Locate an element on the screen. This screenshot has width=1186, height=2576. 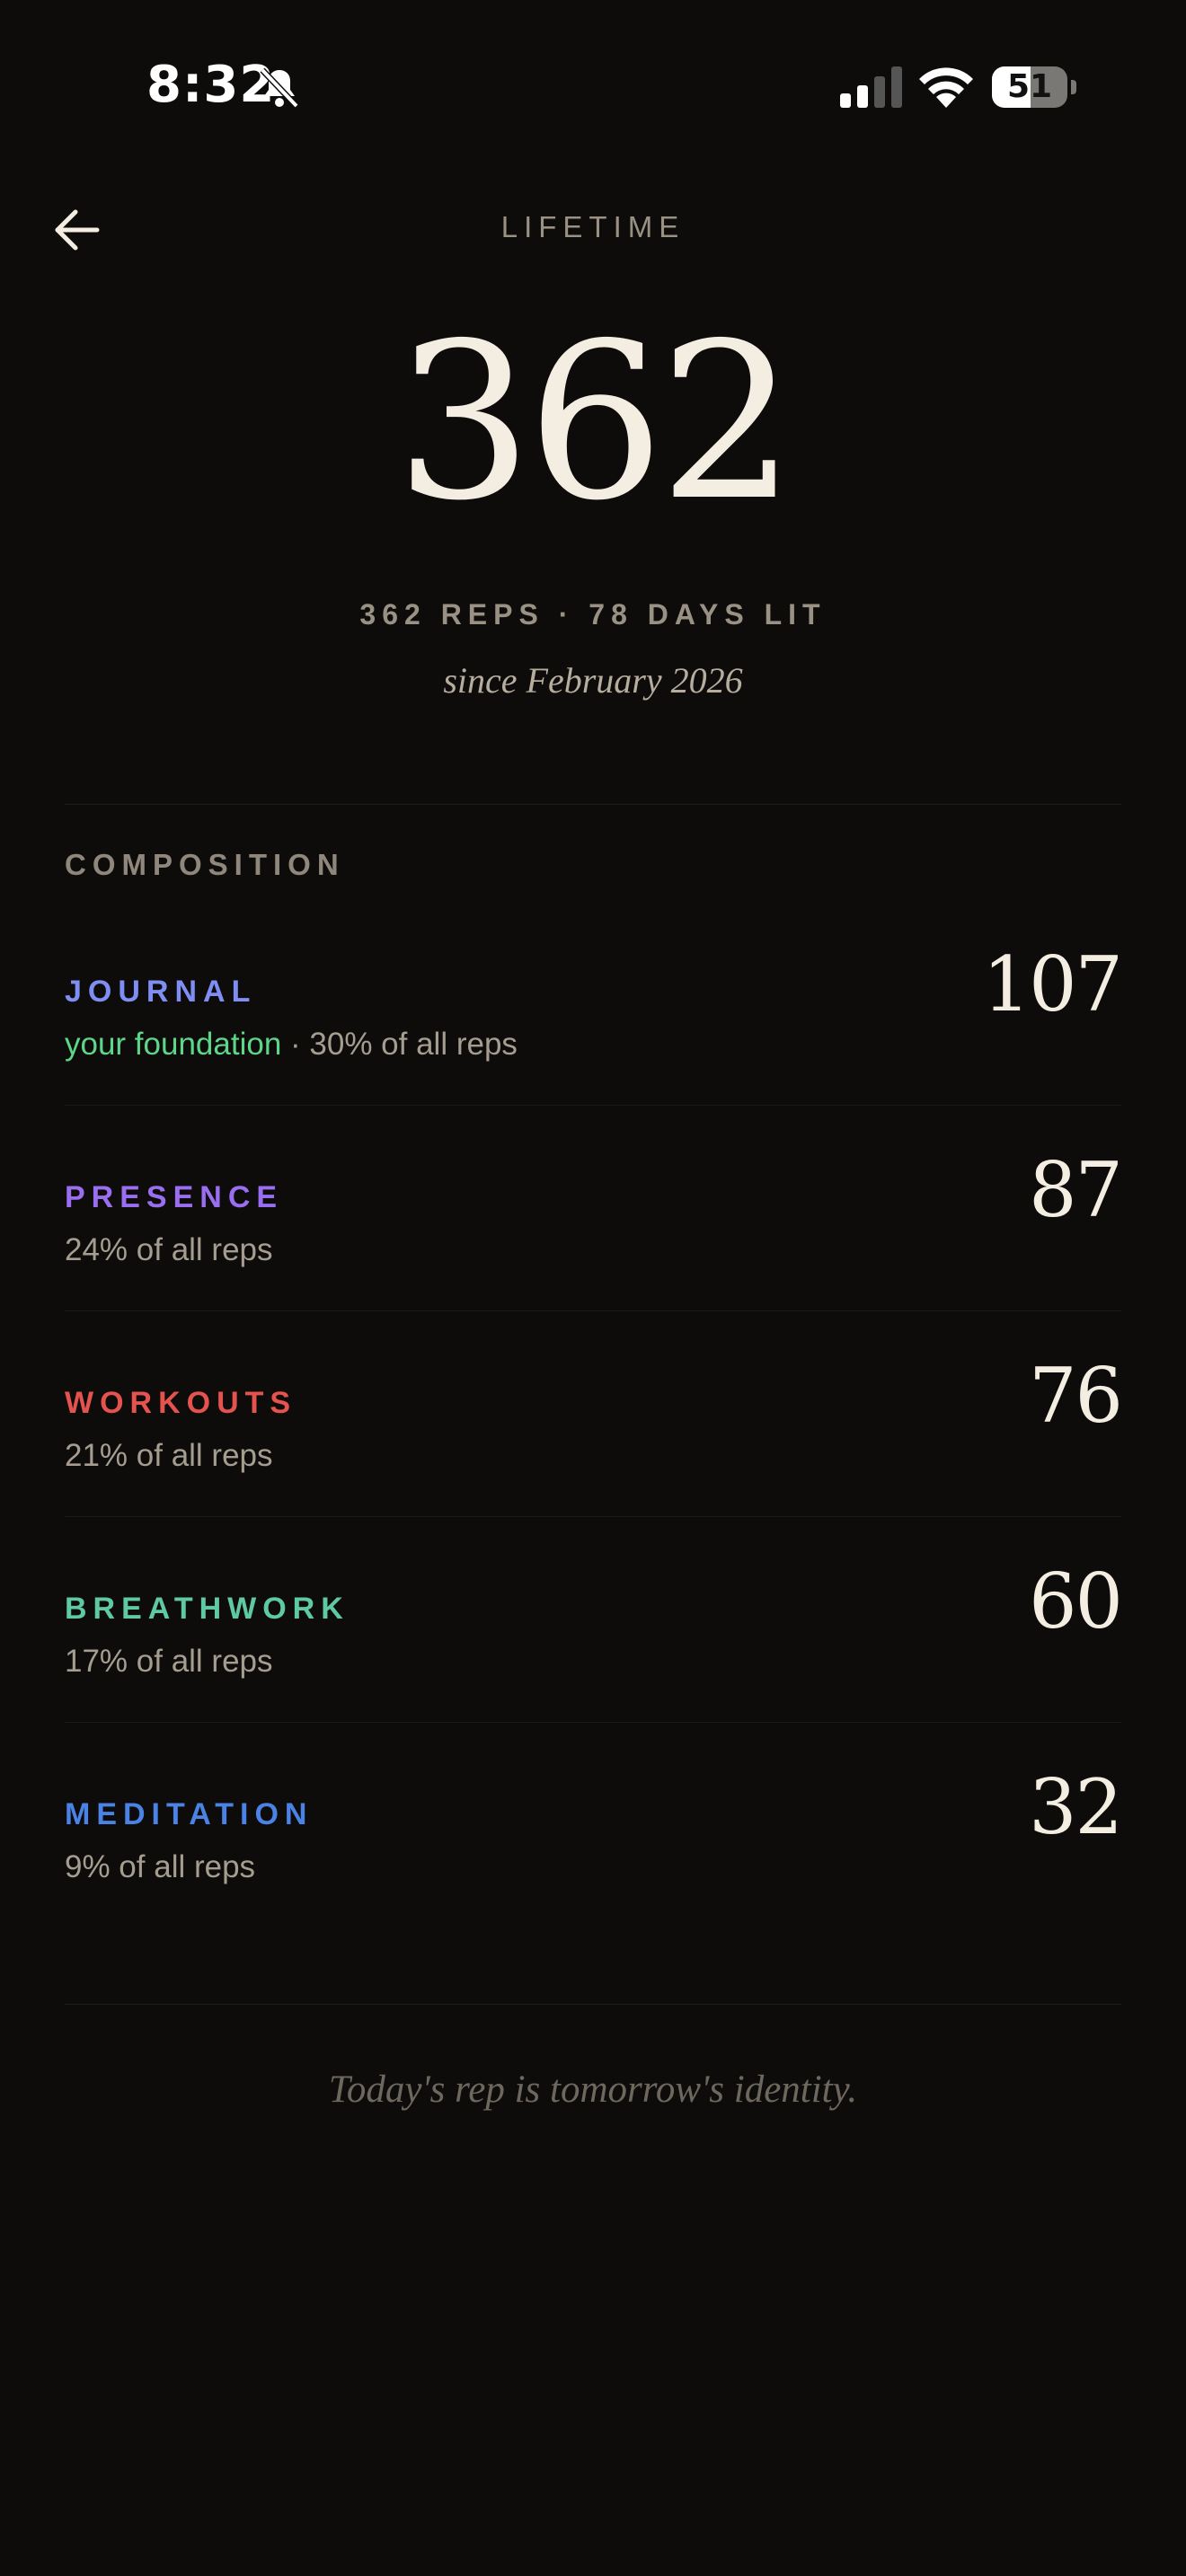
composition-label: COMPOSITION is located at coordinates (205, 864).